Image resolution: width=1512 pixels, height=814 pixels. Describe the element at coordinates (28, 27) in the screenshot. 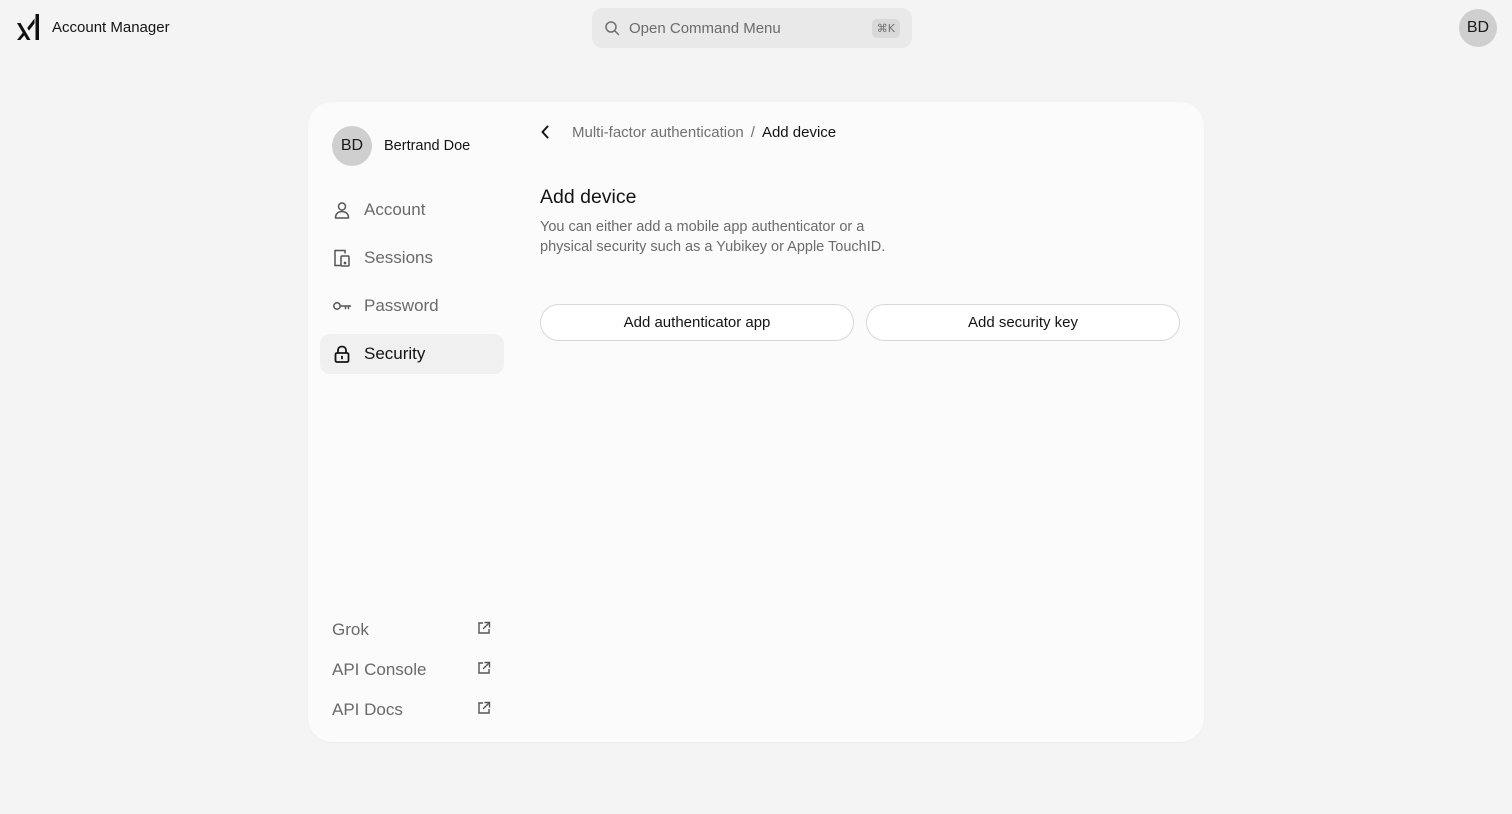

I see `xai-logo-icon` at that location.